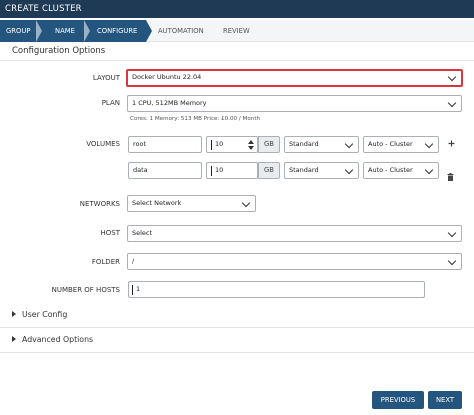 This screenshot has width=474, height=415. I want to click on plan-label: PLAN, so click(110, 103).